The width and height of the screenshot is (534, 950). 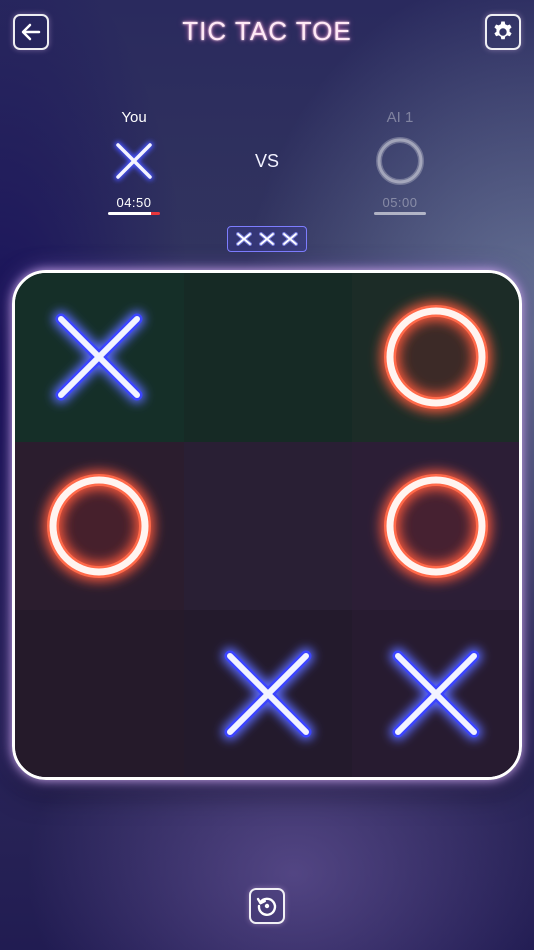 What do you see at coordinates (400, 117) in the screenshot?
I see `player-name: AI 1` at bounding box center [400, 117].